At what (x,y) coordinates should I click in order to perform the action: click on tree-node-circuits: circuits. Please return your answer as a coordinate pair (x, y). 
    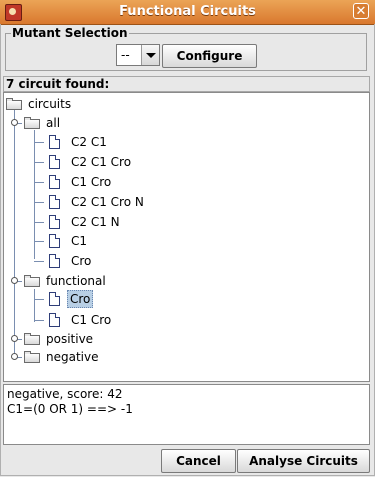
    Looking at the image, I should click on (66, 104).